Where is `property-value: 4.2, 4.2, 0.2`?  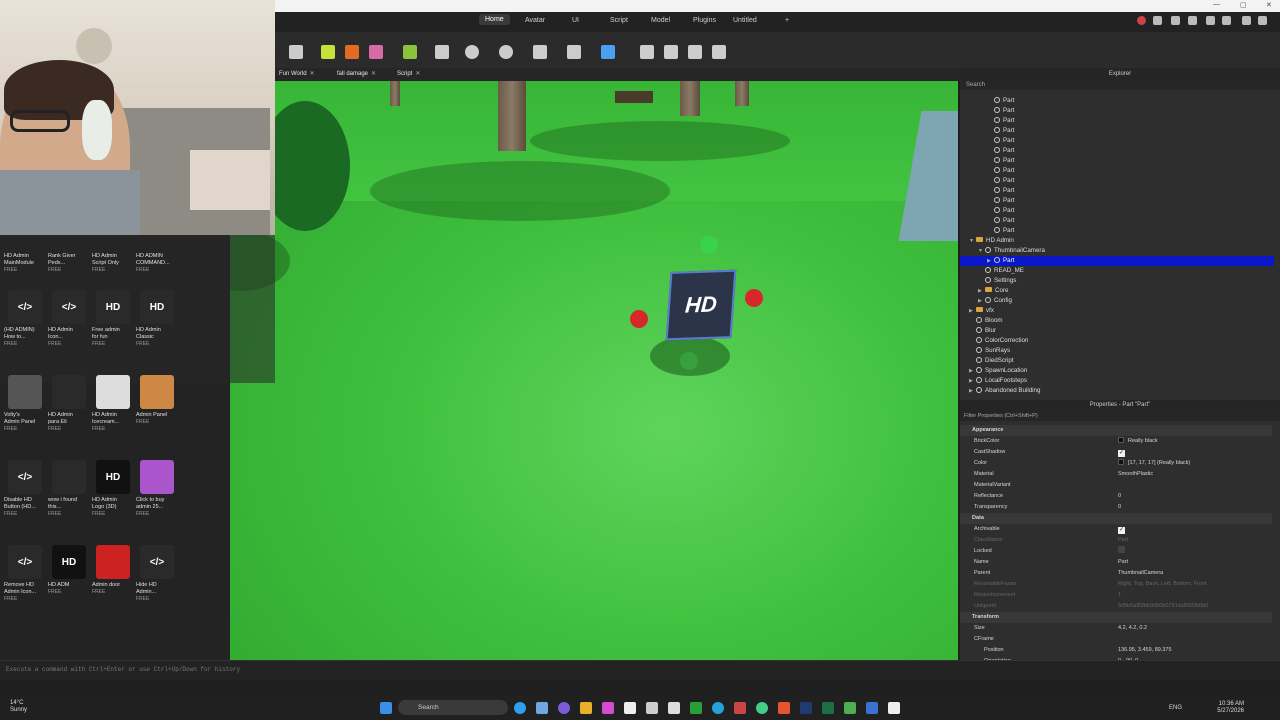 property-value: 4.2, 4.2, 0.2 is located at coordinates (1132, 628).